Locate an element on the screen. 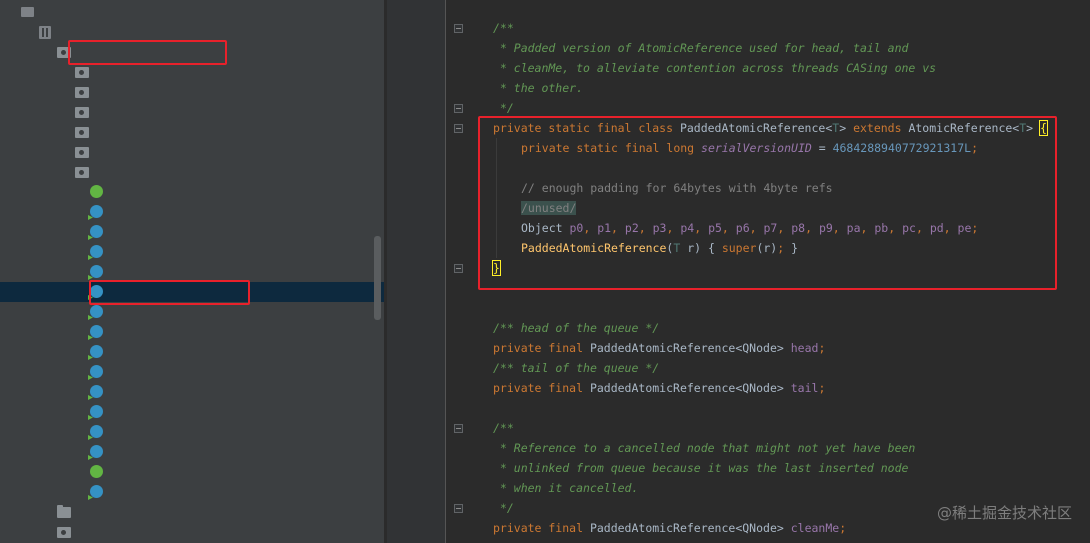 The height and width of the screenshot is (543, 1090). watermark: @稀土掘金技术社区 is located at coordinates (1004, 513).